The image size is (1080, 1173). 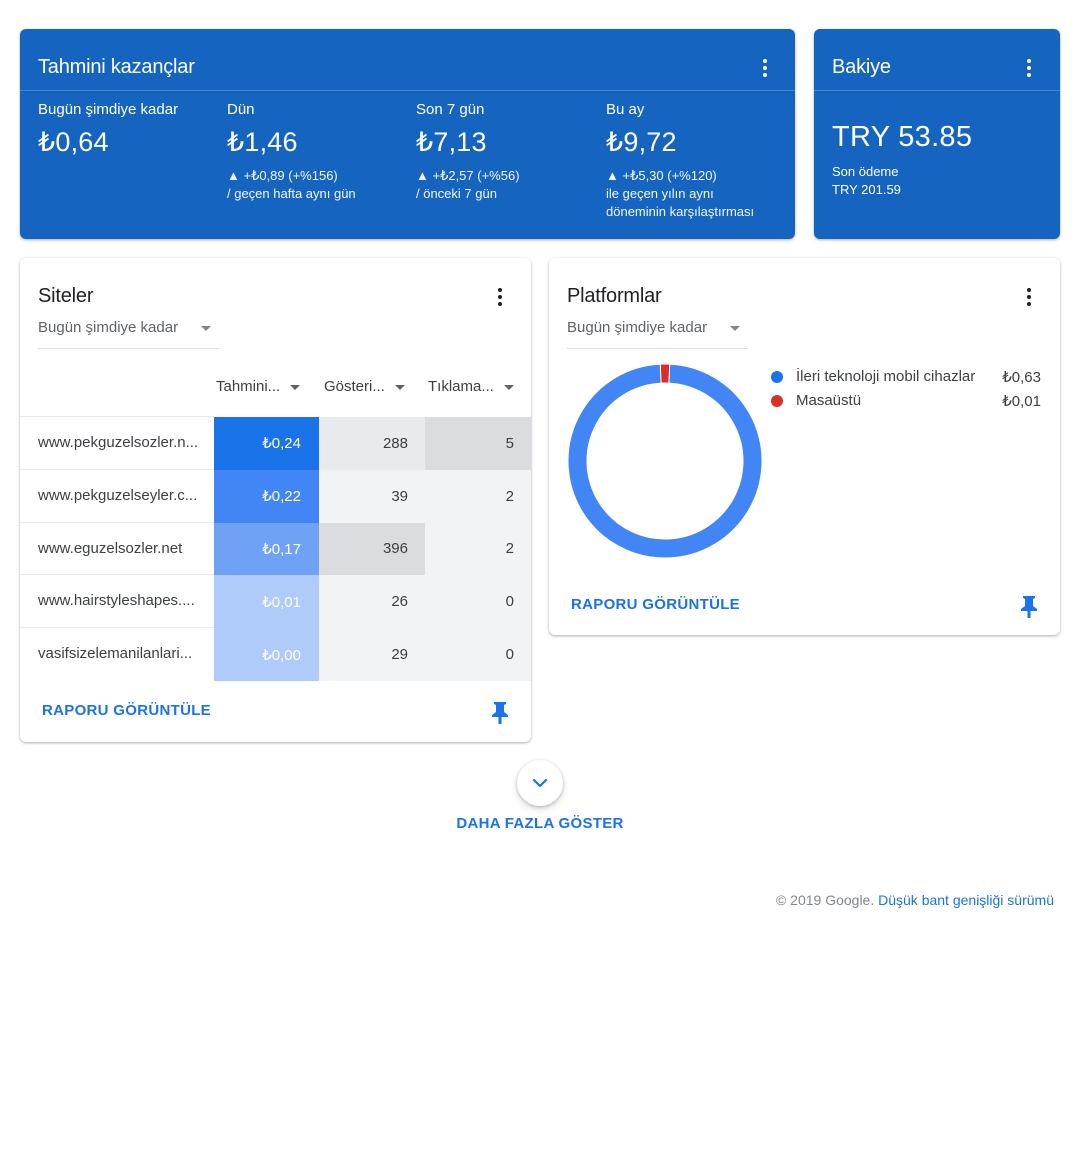 What do you see at coordinates (468, 185) in the screenshot?
I see `metric-change: ▲ +₺2,57 (+%56) / önceki 7 gün` at bounding box center [468, 185].